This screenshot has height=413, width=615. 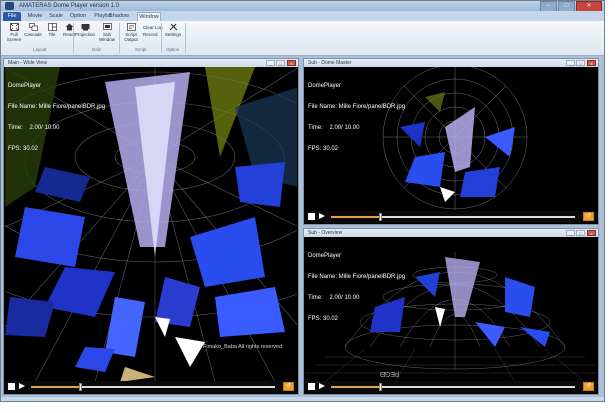 I want to click on main-maximize-button: □, so click(x=280, y=63).